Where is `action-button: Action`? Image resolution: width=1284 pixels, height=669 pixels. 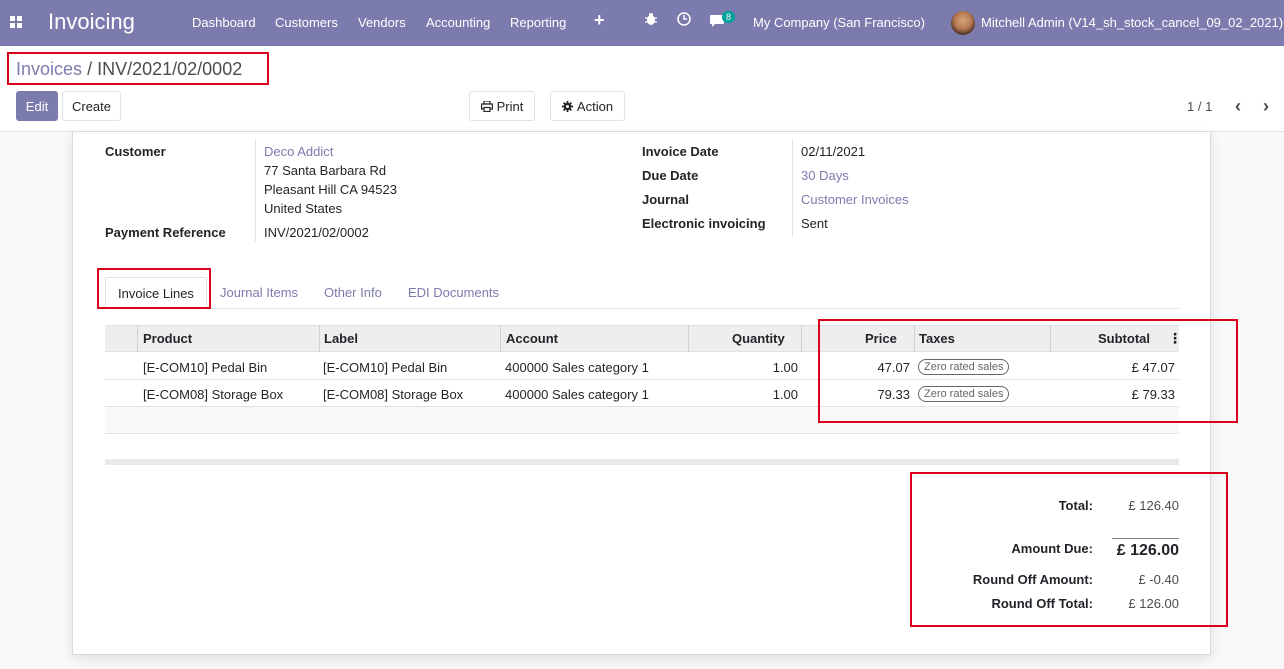
action-button: Action is located at coordinates (587, 106).